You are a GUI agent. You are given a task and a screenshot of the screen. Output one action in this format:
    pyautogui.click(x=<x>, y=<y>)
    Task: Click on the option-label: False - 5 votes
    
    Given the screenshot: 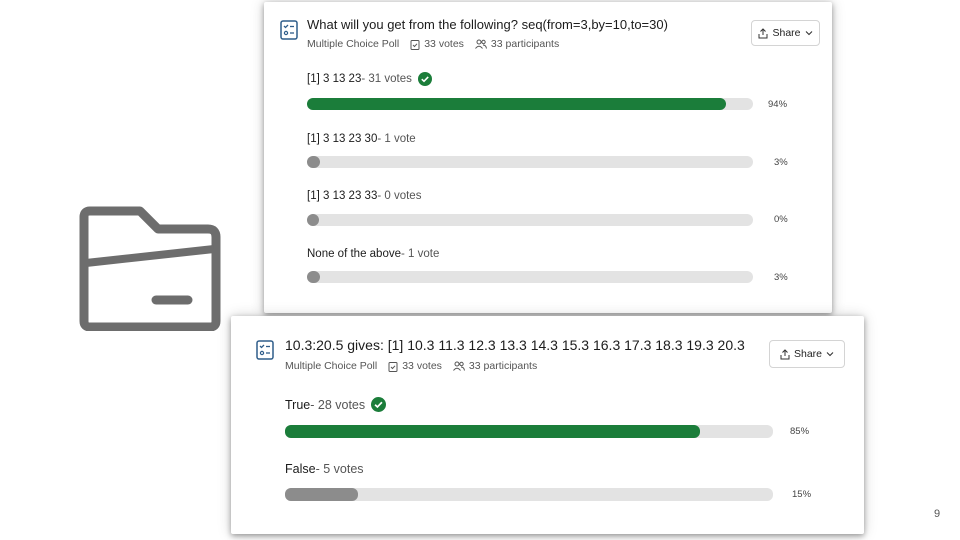 What is the action you would take?
    pyautogui.click(x=324, y=469)
    